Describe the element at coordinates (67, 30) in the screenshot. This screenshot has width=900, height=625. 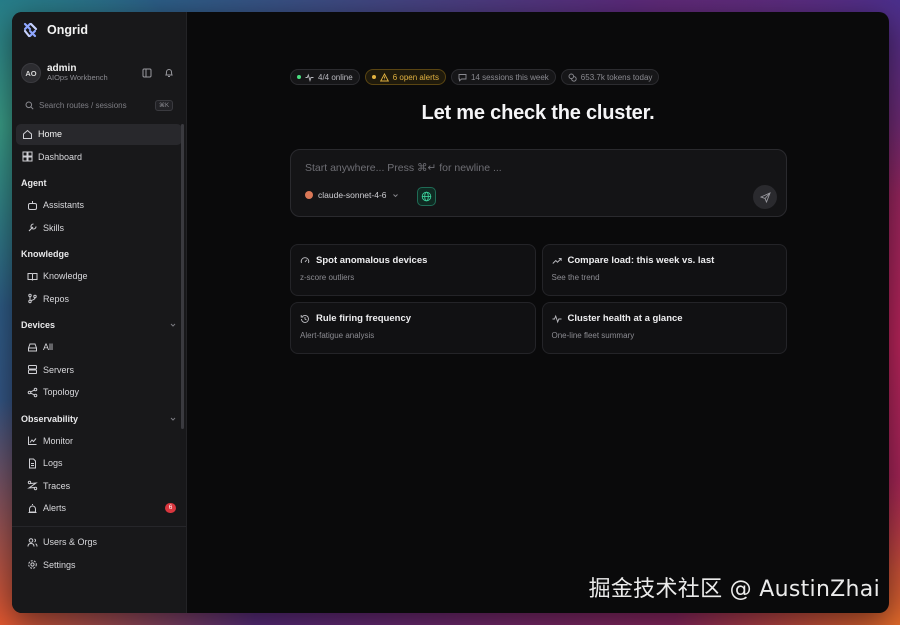
I see `app-name: Ongrid` at that location.